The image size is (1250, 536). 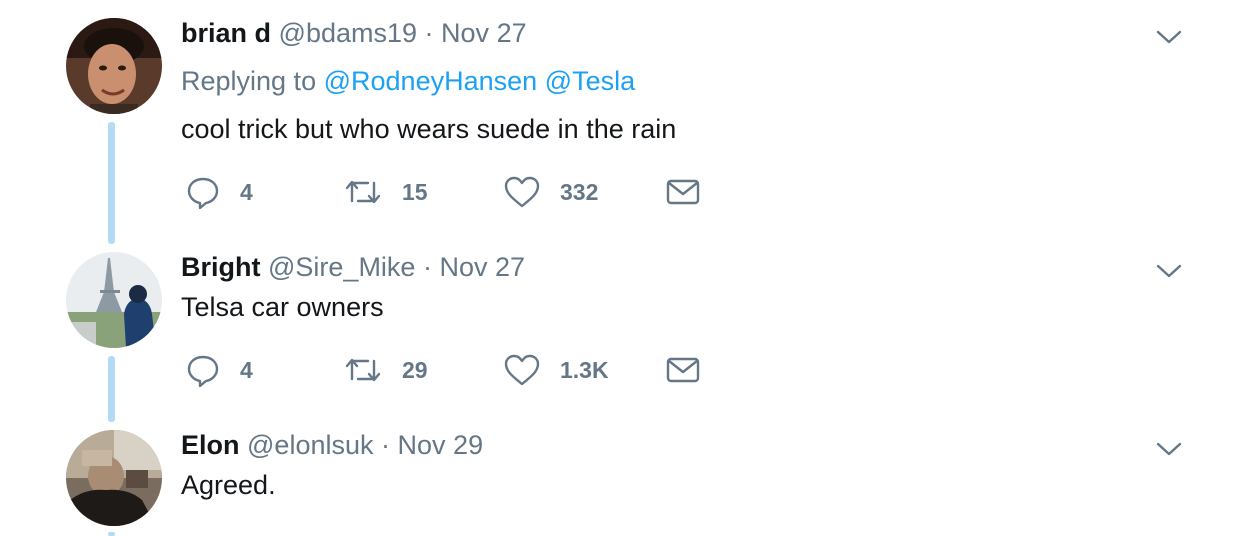 I want to click on like-button: 1.3K, so click(x=556, y=370).